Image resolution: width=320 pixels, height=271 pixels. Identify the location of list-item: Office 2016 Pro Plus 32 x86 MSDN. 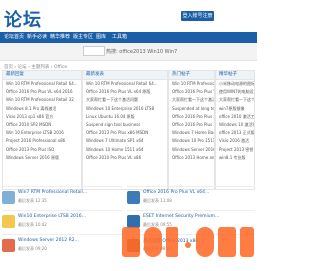
(191, 125).